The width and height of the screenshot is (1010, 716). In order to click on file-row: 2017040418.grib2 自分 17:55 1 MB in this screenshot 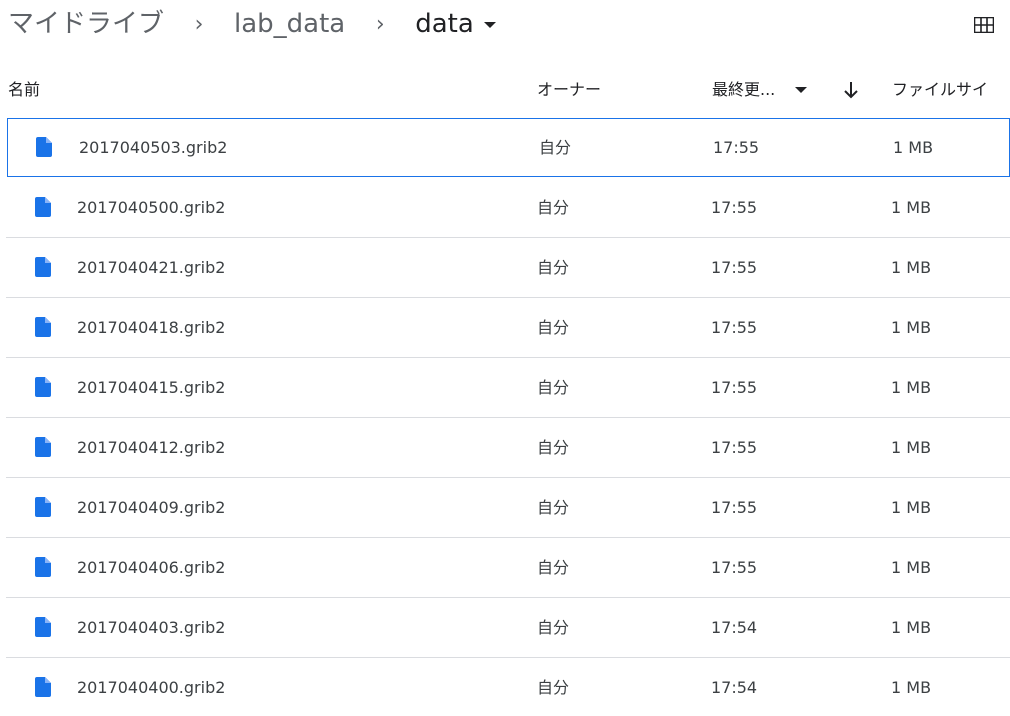, I will do `click(508, 328)`.